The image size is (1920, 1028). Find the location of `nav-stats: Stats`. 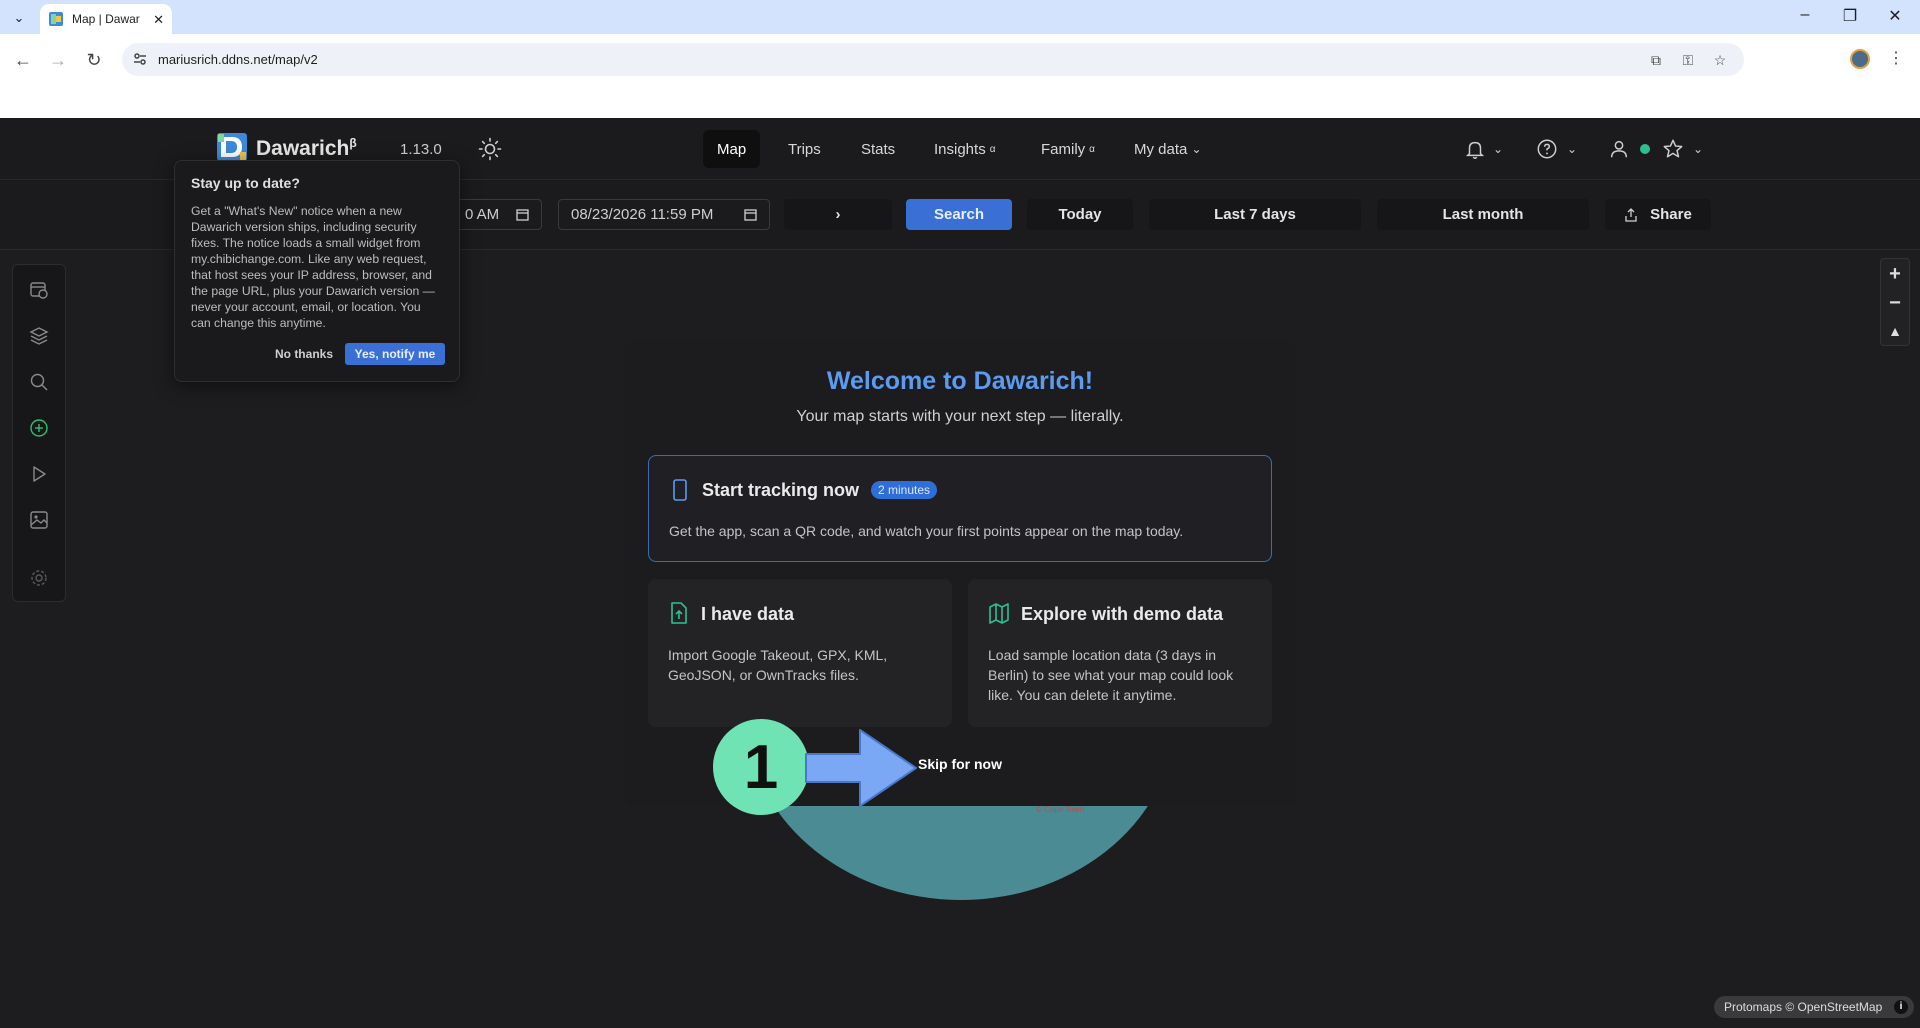

nav-stats: Stats is located at coordinates (878, 149).